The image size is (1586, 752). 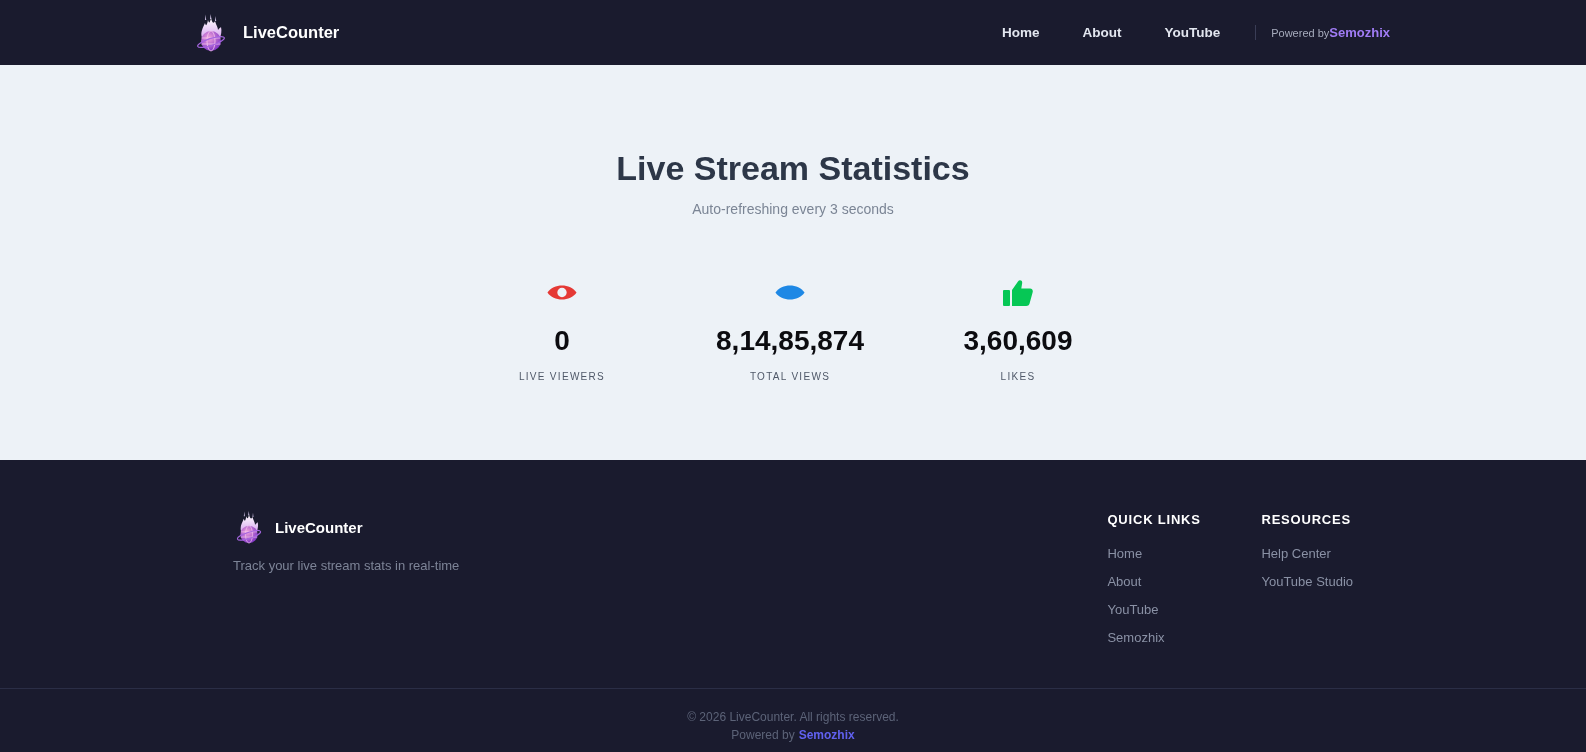 I want to click on footer-link: Semozhix, so click(x=1136, y=638).